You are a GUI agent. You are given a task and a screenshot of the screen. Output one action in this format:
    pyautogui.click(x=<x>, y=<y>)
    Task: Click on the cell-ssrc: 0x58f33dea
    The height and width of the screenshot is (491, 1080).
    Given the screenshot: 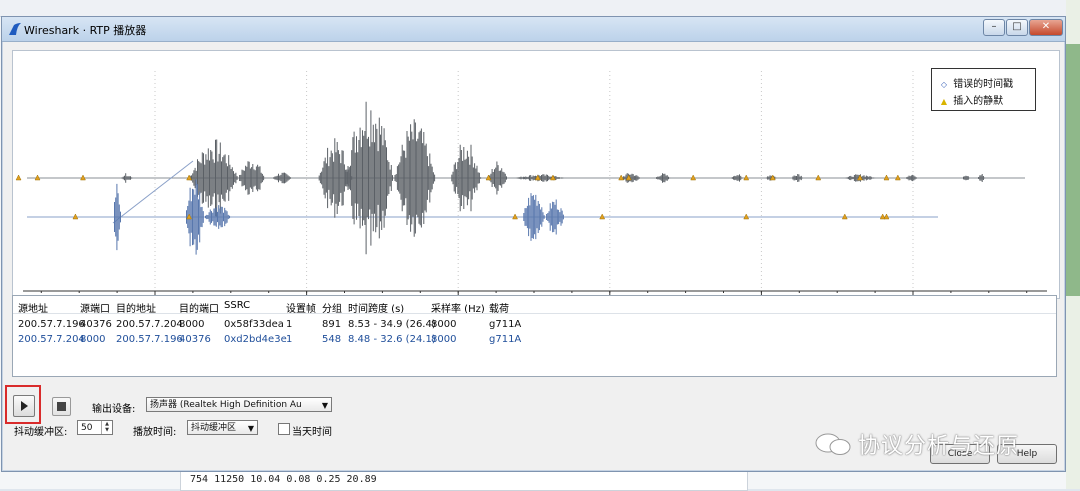 What is the action you would take?
    pyautogui.click(x=254, y=324)
    